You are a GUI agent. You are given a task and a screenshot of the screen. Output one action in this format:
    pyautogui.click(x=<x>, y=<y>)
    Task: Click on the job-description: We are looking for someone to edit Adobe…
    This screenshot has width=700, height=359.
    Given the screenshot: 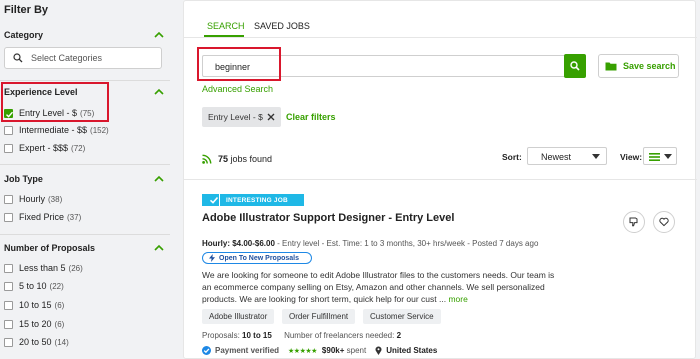 What is the action you would take?
    pyautogui.click(x=402, y=287)
    